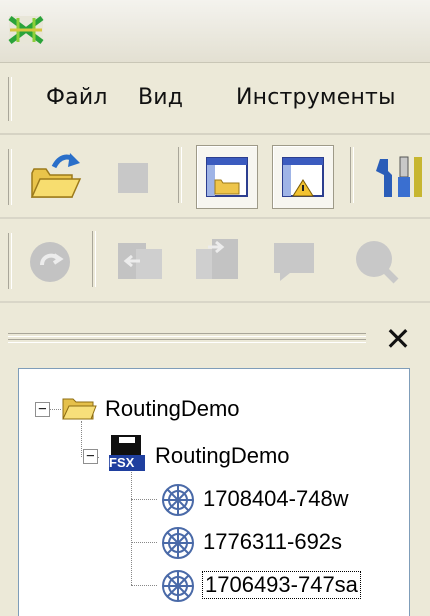 The width and height of the screenshot is (430, 616). What do you see at coordinates (42, 409) in the screenshot?
I see `collapse-toggle-root: −` at bounding box center [42, 409].